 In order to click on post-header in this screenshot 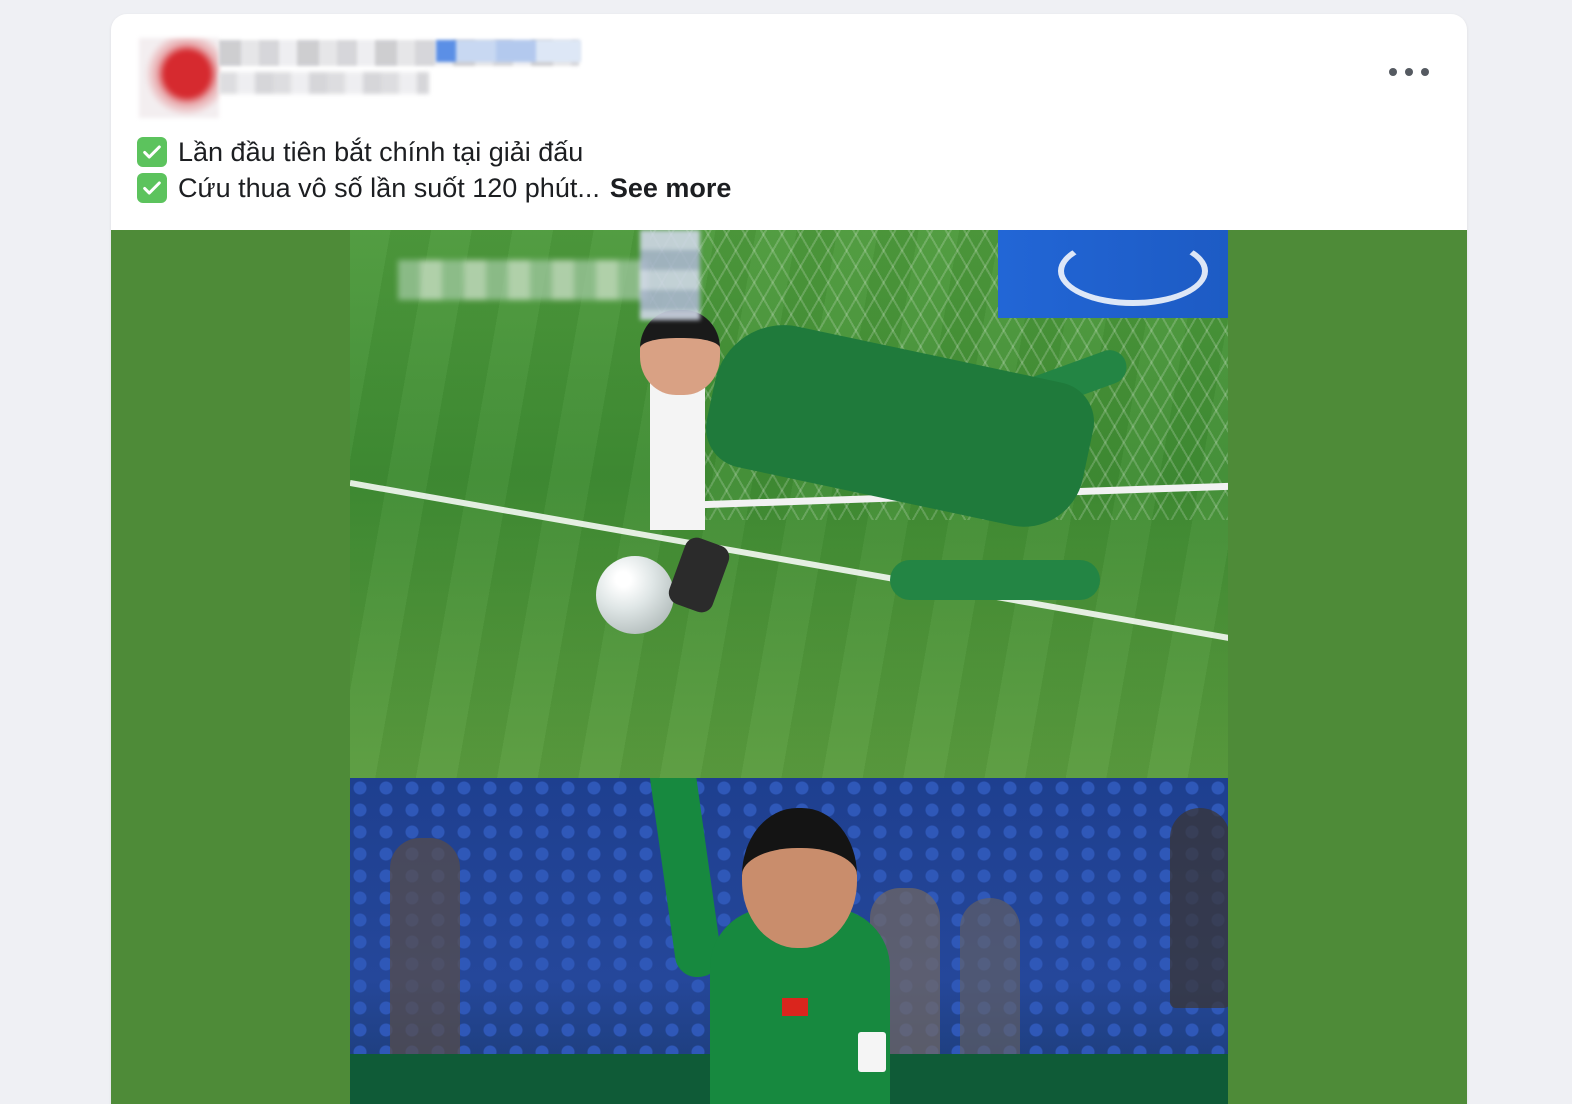, I will do `click(789, 69)`.